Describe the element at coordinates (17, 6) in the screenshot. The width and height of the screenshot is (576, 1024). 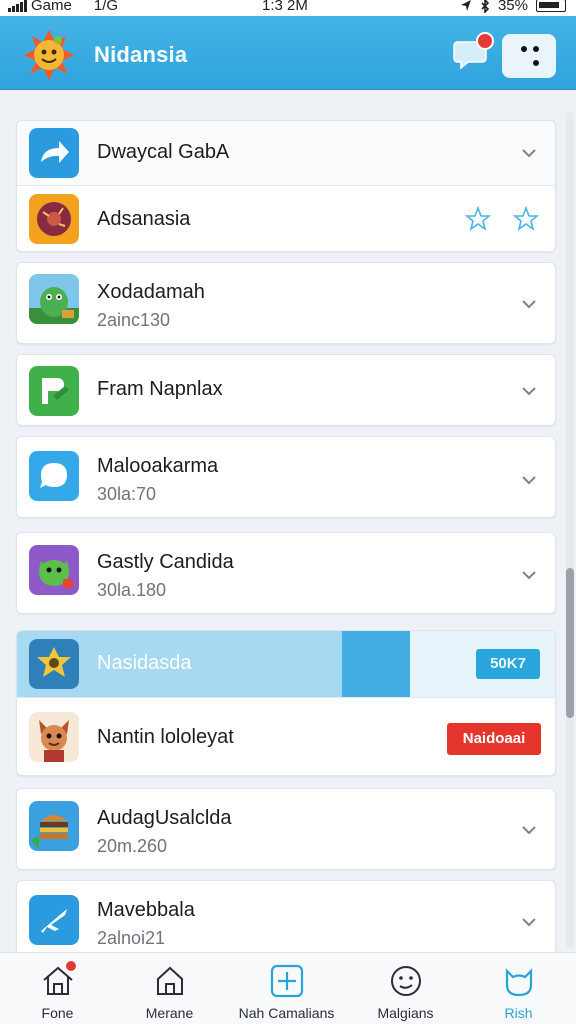
I see `signal-icon` at that location.